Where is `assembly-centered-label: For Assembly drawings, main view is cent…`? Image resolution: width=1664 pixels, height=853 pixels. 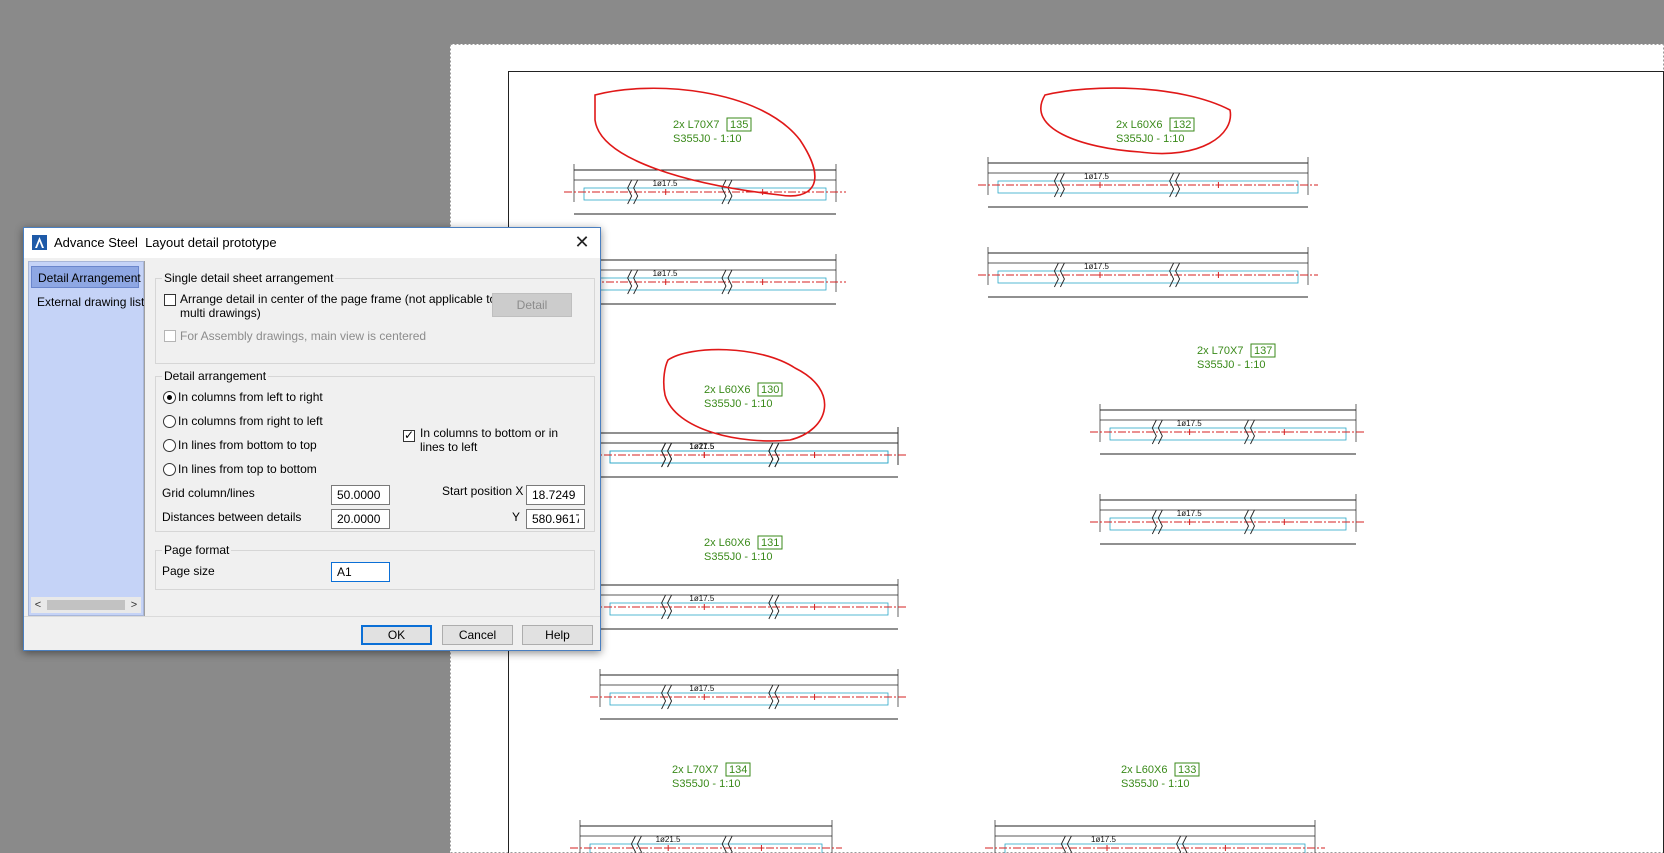
assembly-centered-label: For Assembly drawings, main view is cent… is located at coordinates (303, 336).